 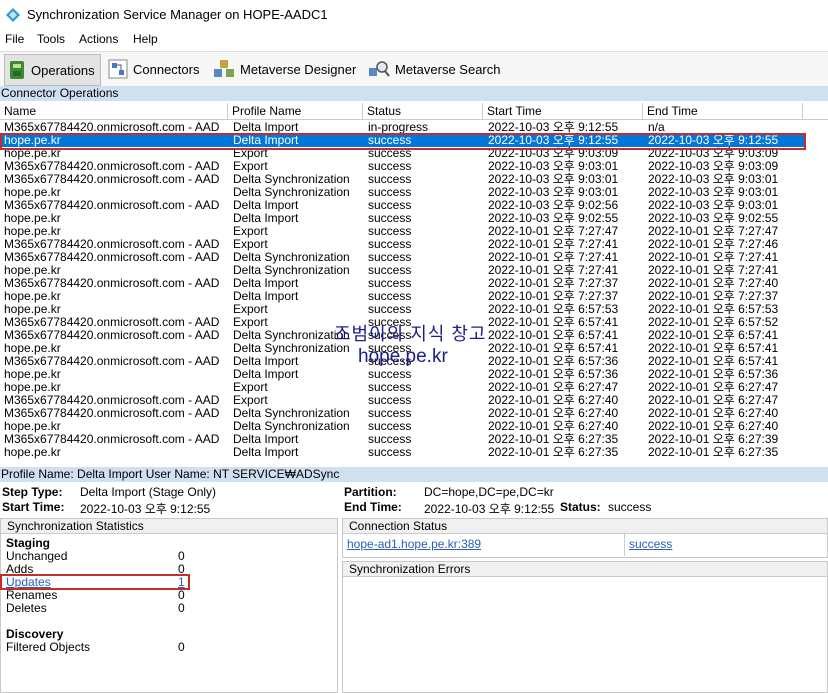 I want to click on menu-file: File, so click(x=14, y=39).